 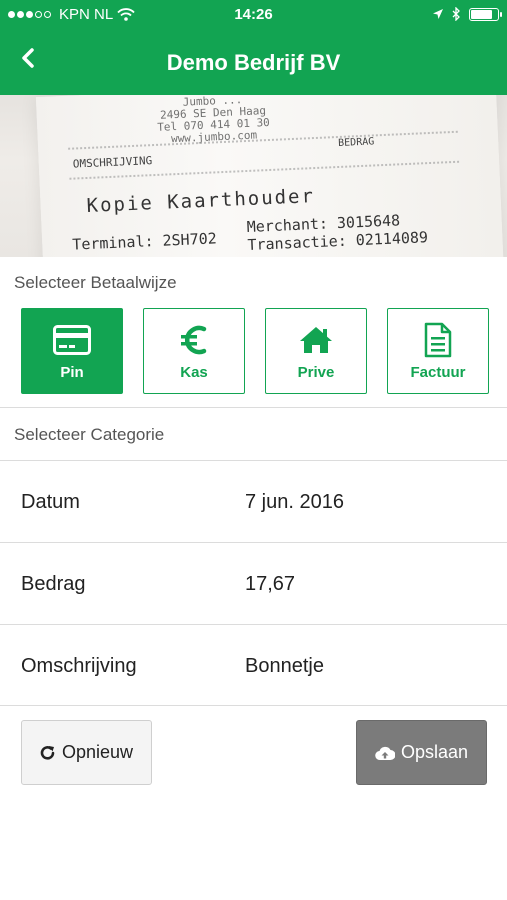 I want to click on payment-option-label: Kas, so click(x=194, y=372).